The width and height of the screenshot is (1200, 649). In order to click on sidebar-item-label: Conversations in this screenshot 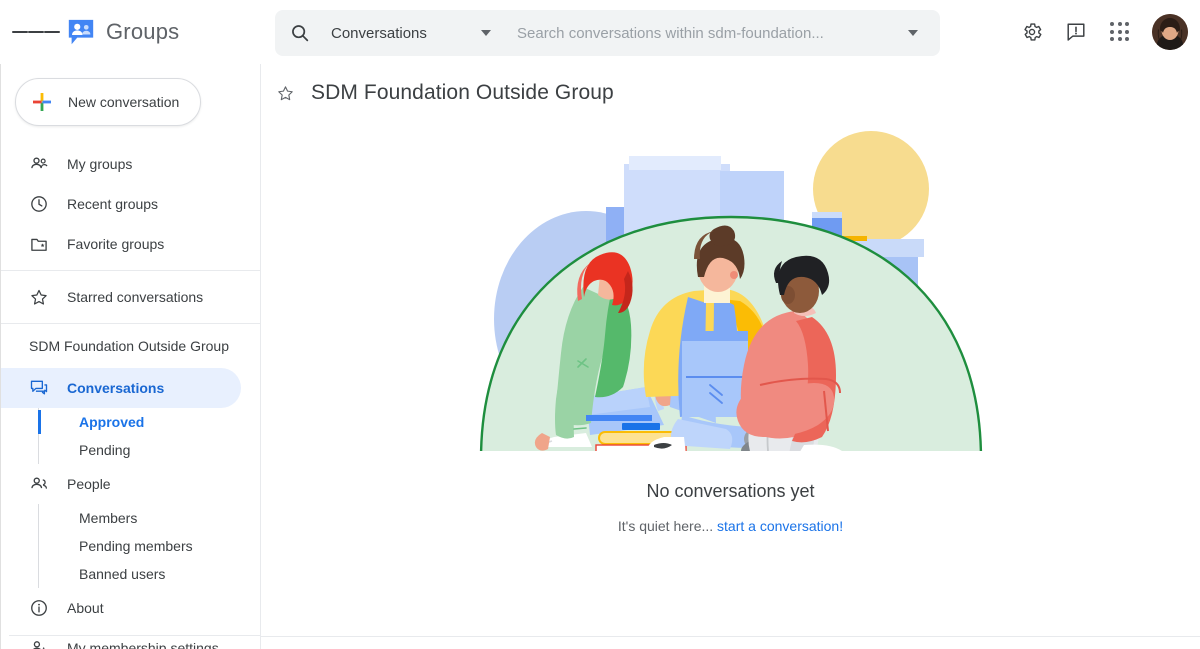, I will do `click(116, 388)`.